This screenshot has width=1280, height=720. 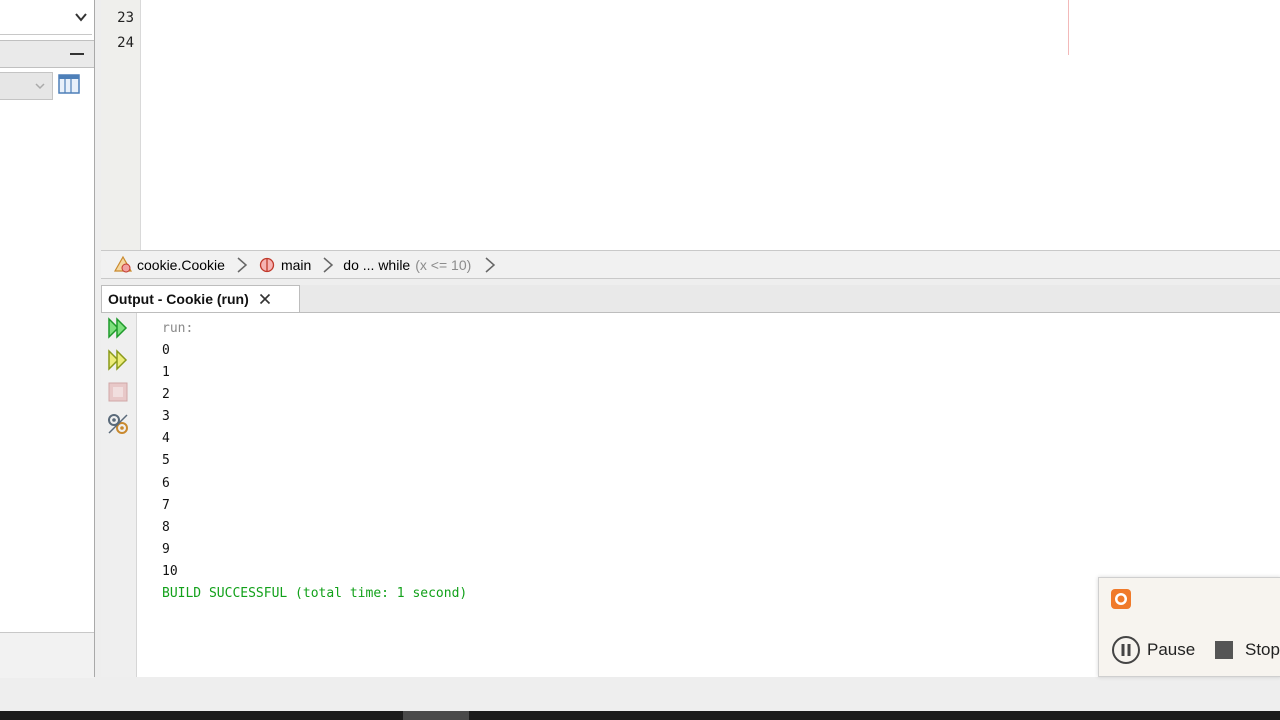 I want to click on line-number: 24, so click(x=125, y=43).